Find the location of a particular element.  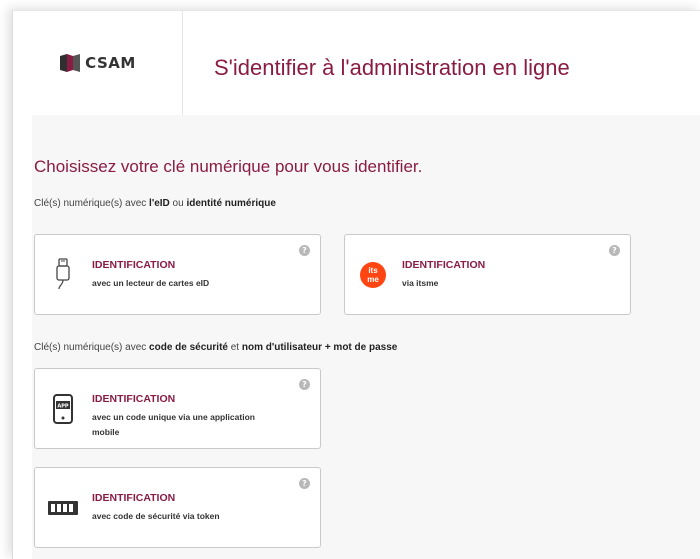

app-label: APP is located at coordinates (63, 407).